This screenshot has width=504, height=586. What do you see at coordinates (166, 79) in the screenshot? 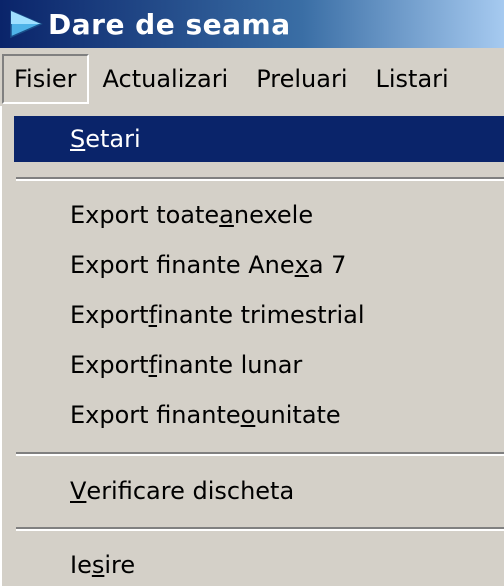
I see `menu-actualizari: Actualizari` at bounding box center [166, 79].